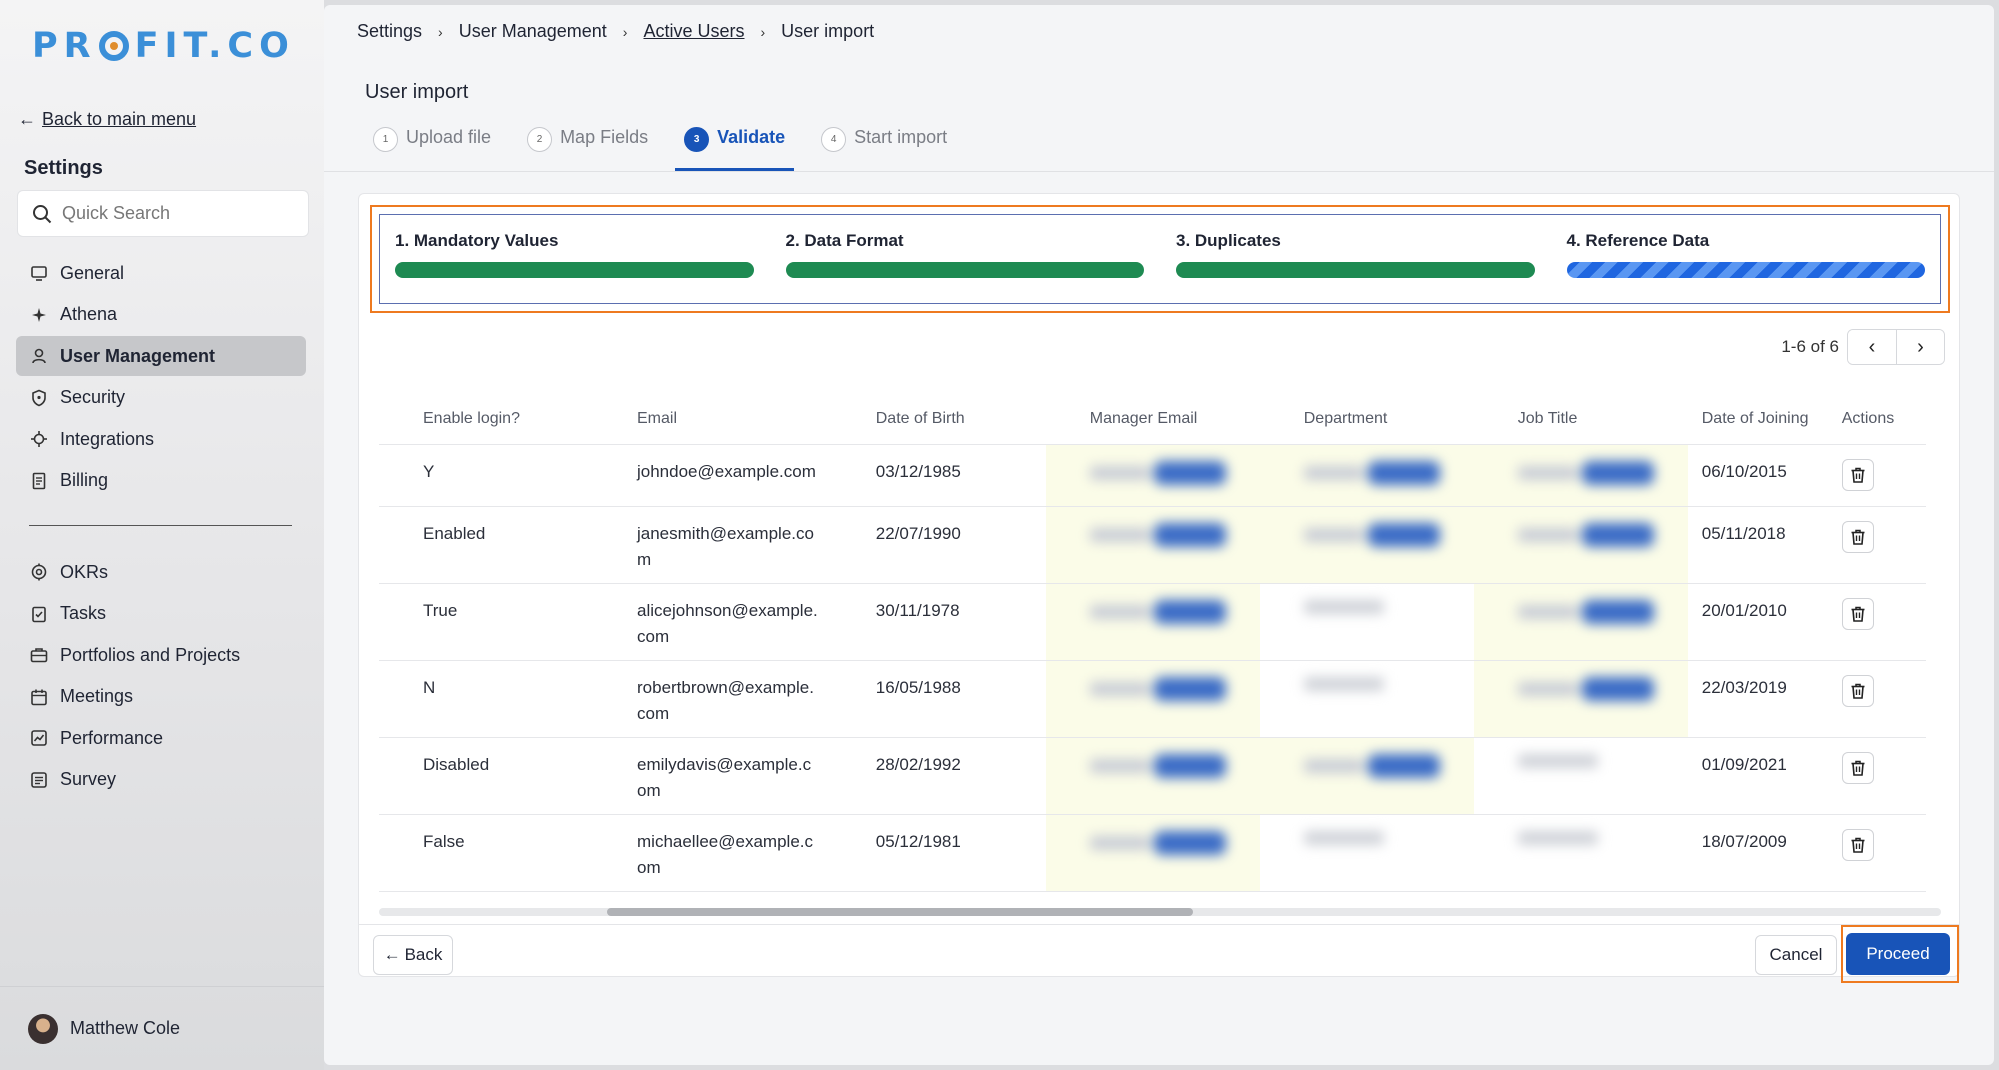 The image size is (1999, 1070). What do you see at coordinates (938, 545) in the screenshot?
I see `cell-dob: 22/07/1990` at bounding box center [938, 545].